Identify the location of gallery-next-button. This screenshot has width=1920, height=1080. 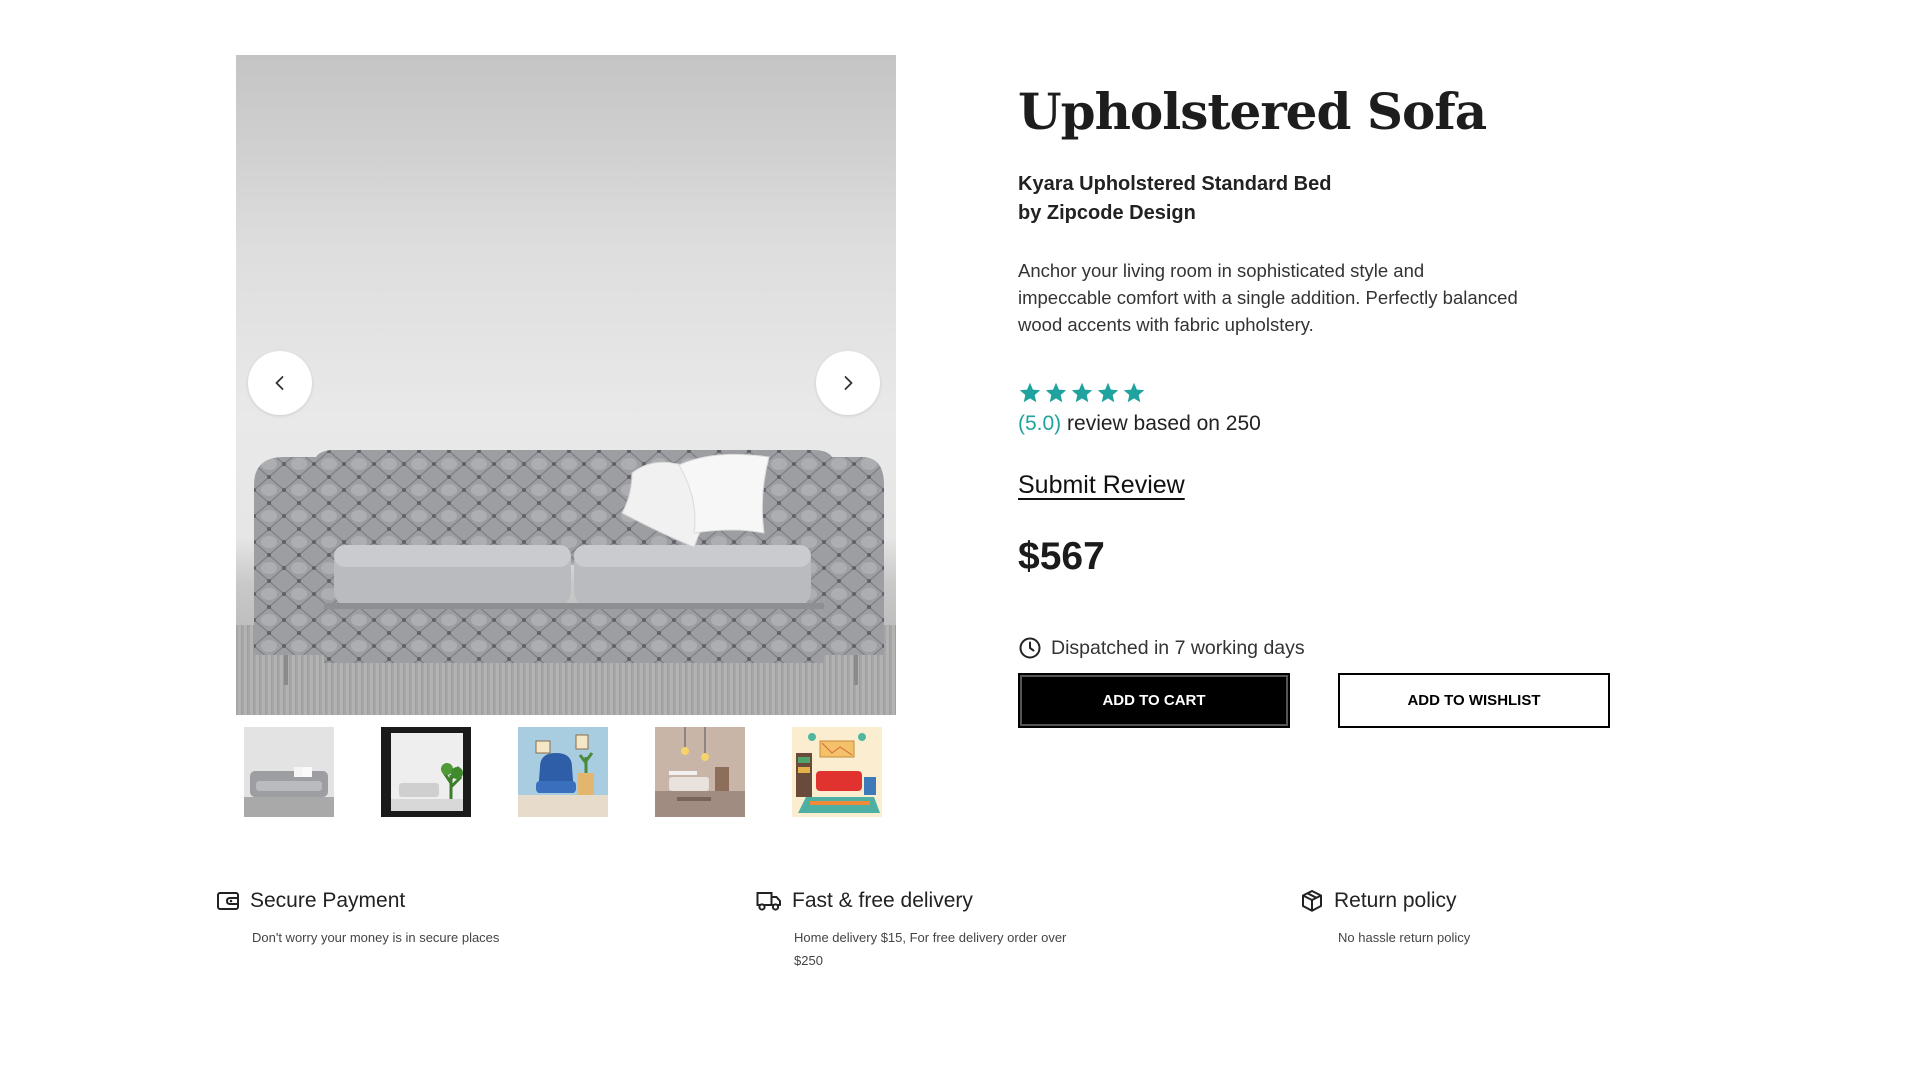
(848, 383).